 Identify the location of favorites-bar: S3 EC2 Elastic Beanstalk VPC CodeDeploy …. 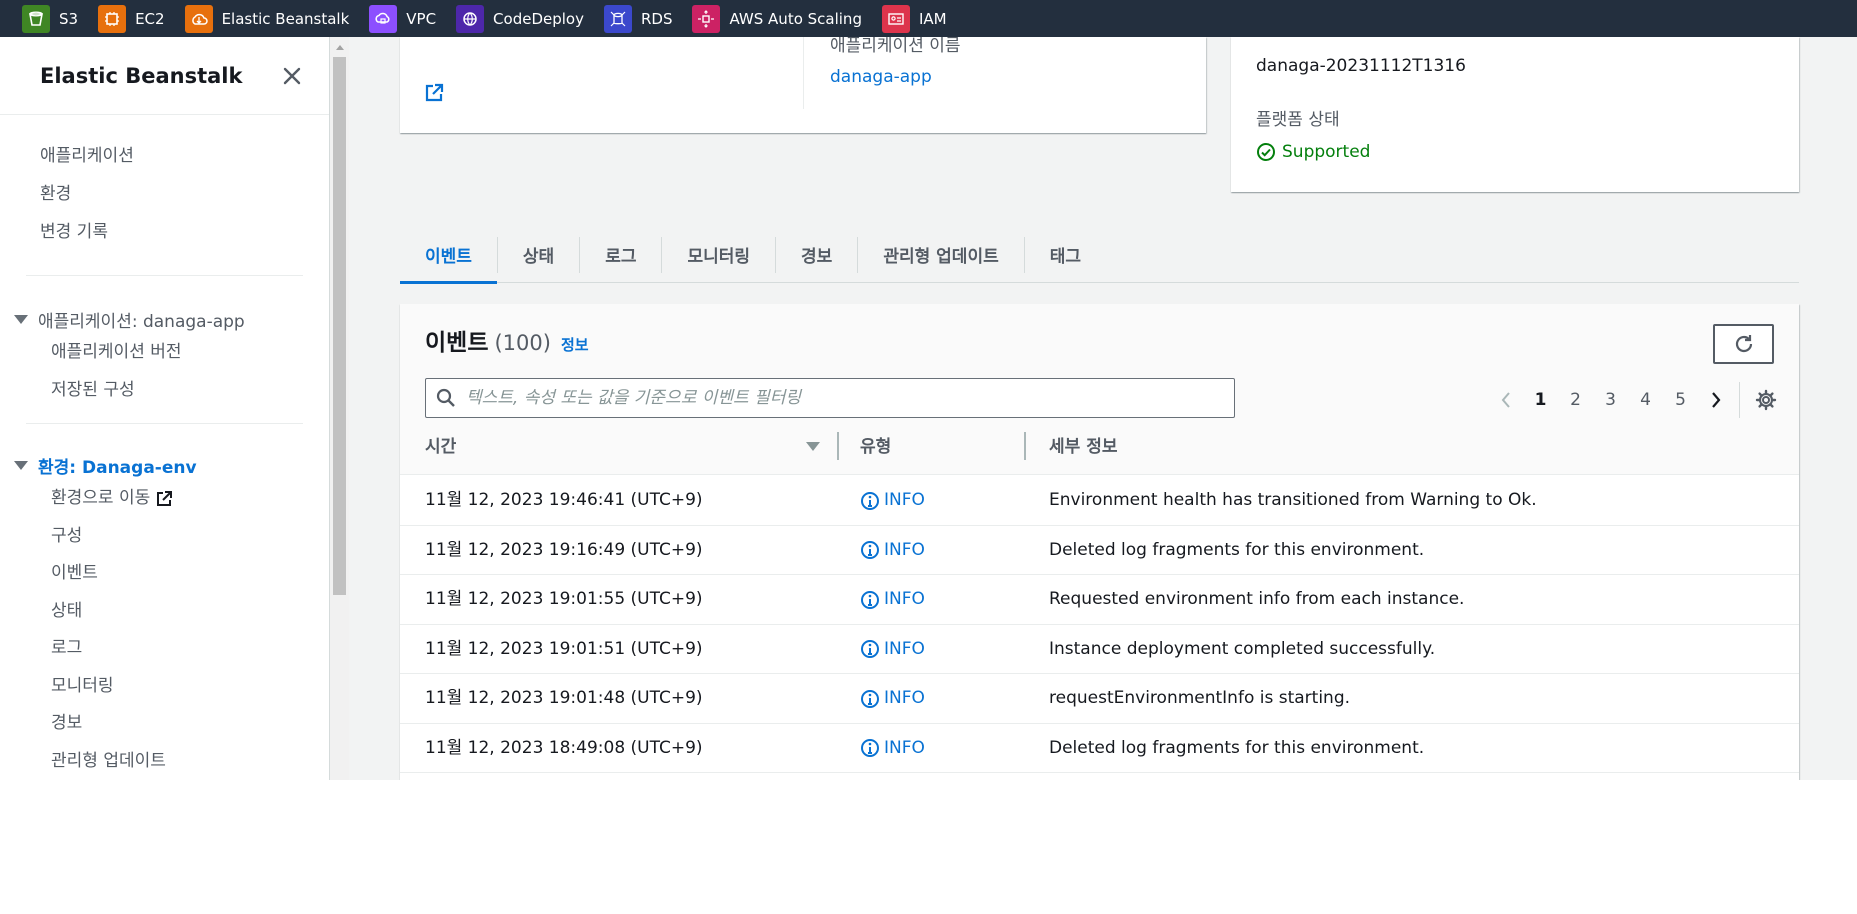
(928, 18).